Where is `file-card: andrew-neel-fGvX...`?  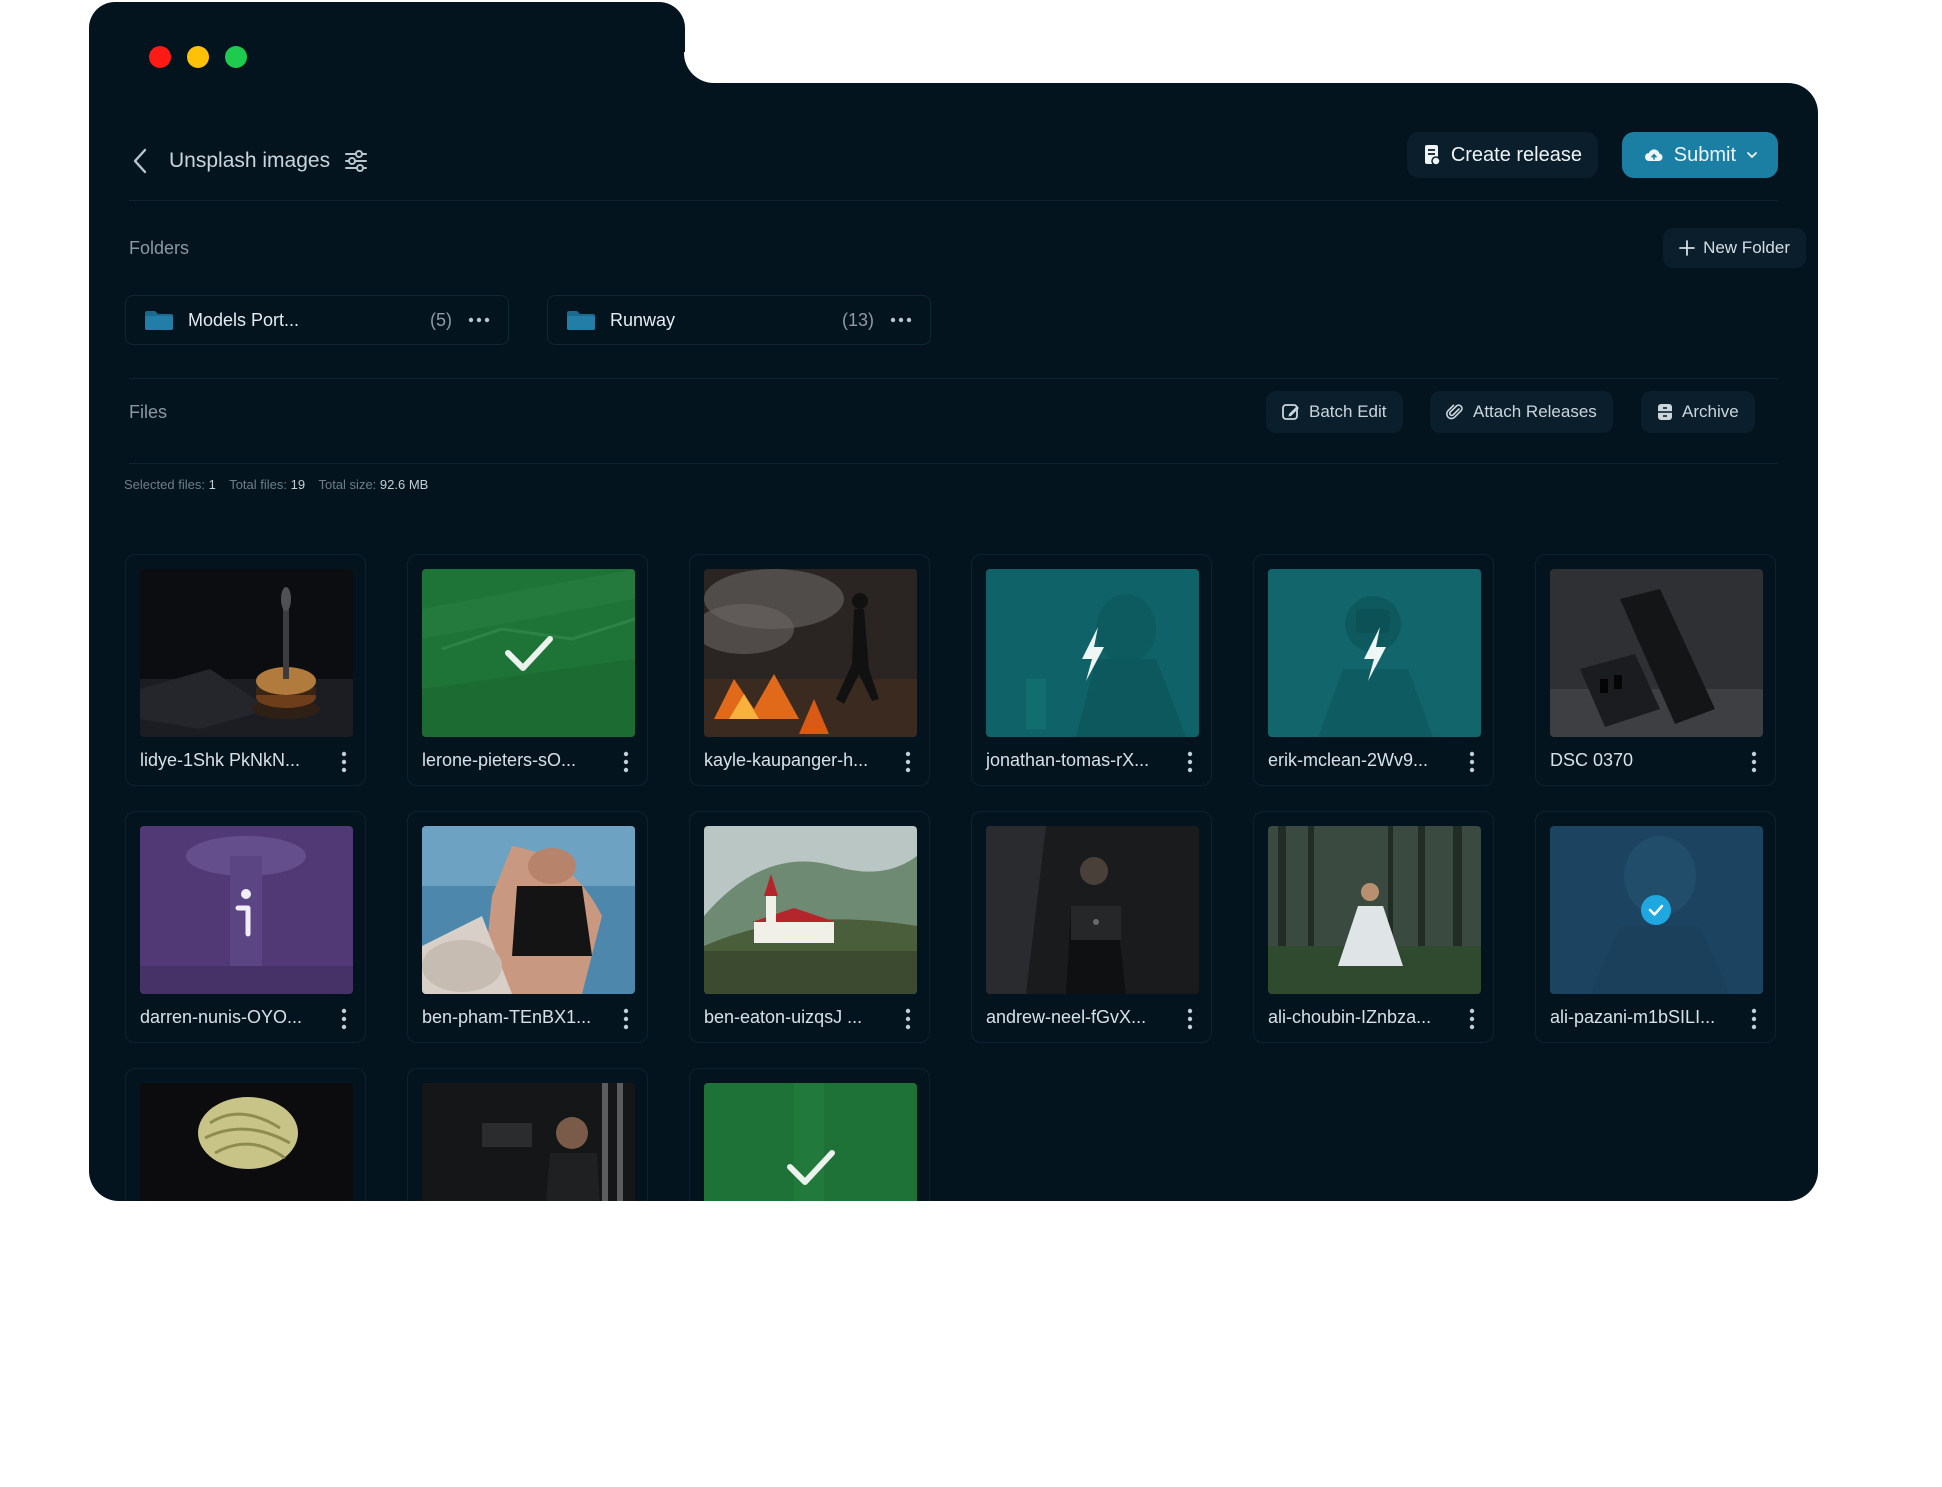 file-card: andrew-neel-fGvX... is located at coordinates (1091, 927).